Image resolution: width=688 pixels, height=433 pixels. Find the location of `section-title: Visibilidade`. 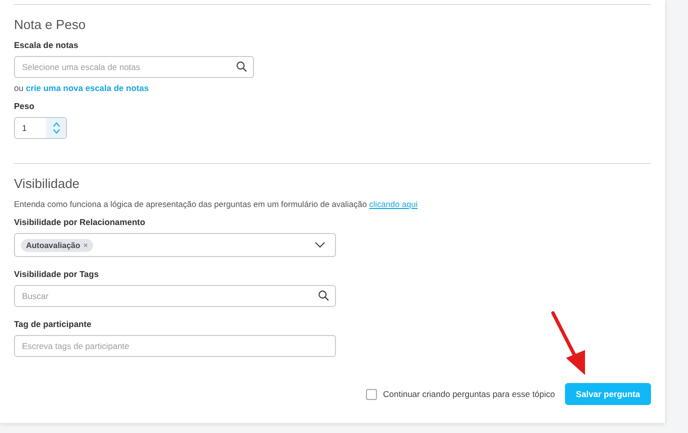

section-title: Visibilidade is located at coordinates (47, 183).